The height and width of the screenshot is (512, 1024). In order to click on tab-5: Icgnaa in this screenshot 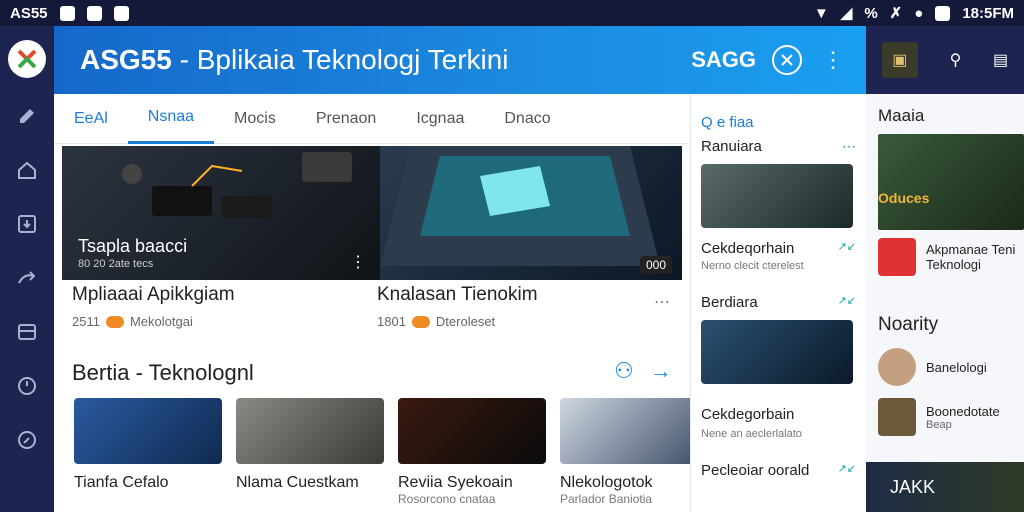, I will do `click(440, 119)`.